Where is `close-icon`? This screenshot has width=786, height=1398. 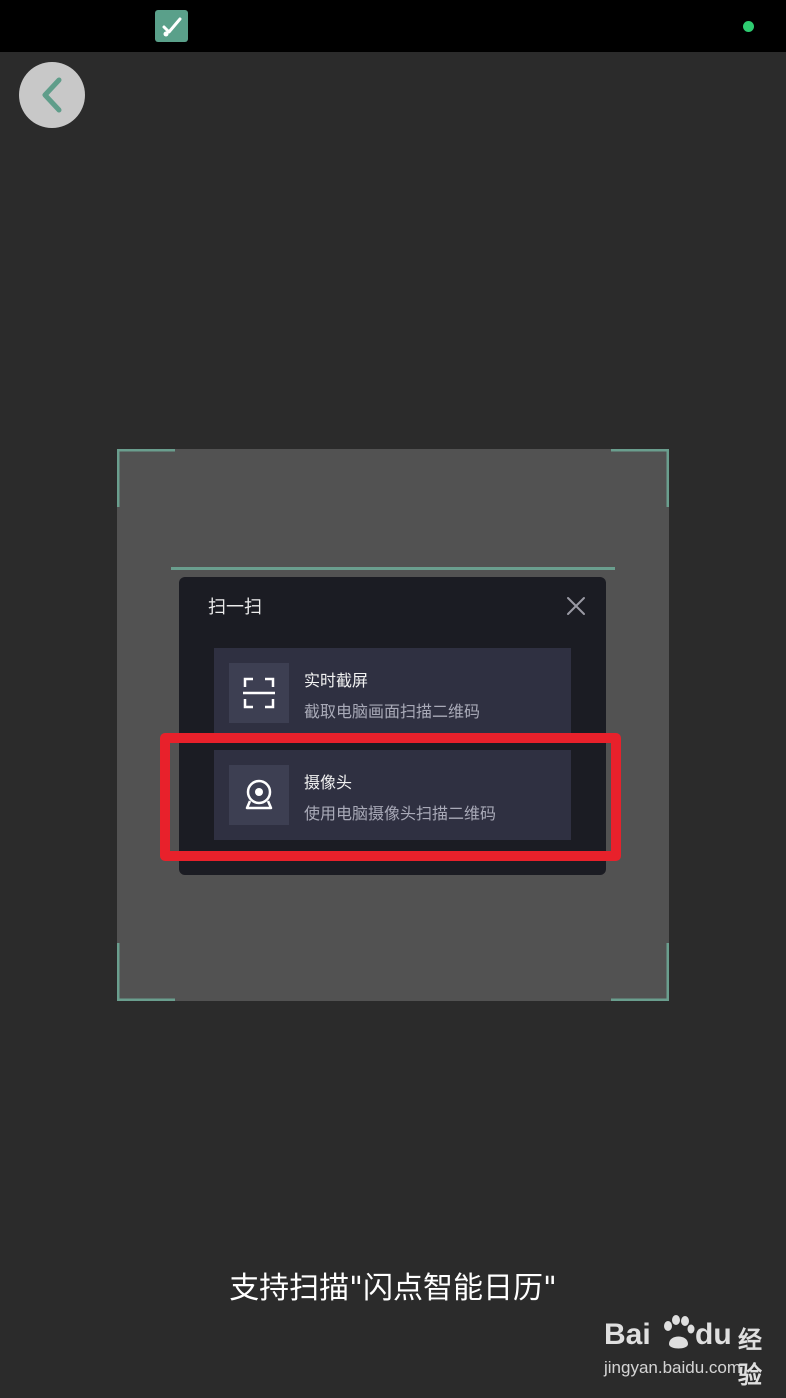
close-icon is located at coordinates (576, 606).